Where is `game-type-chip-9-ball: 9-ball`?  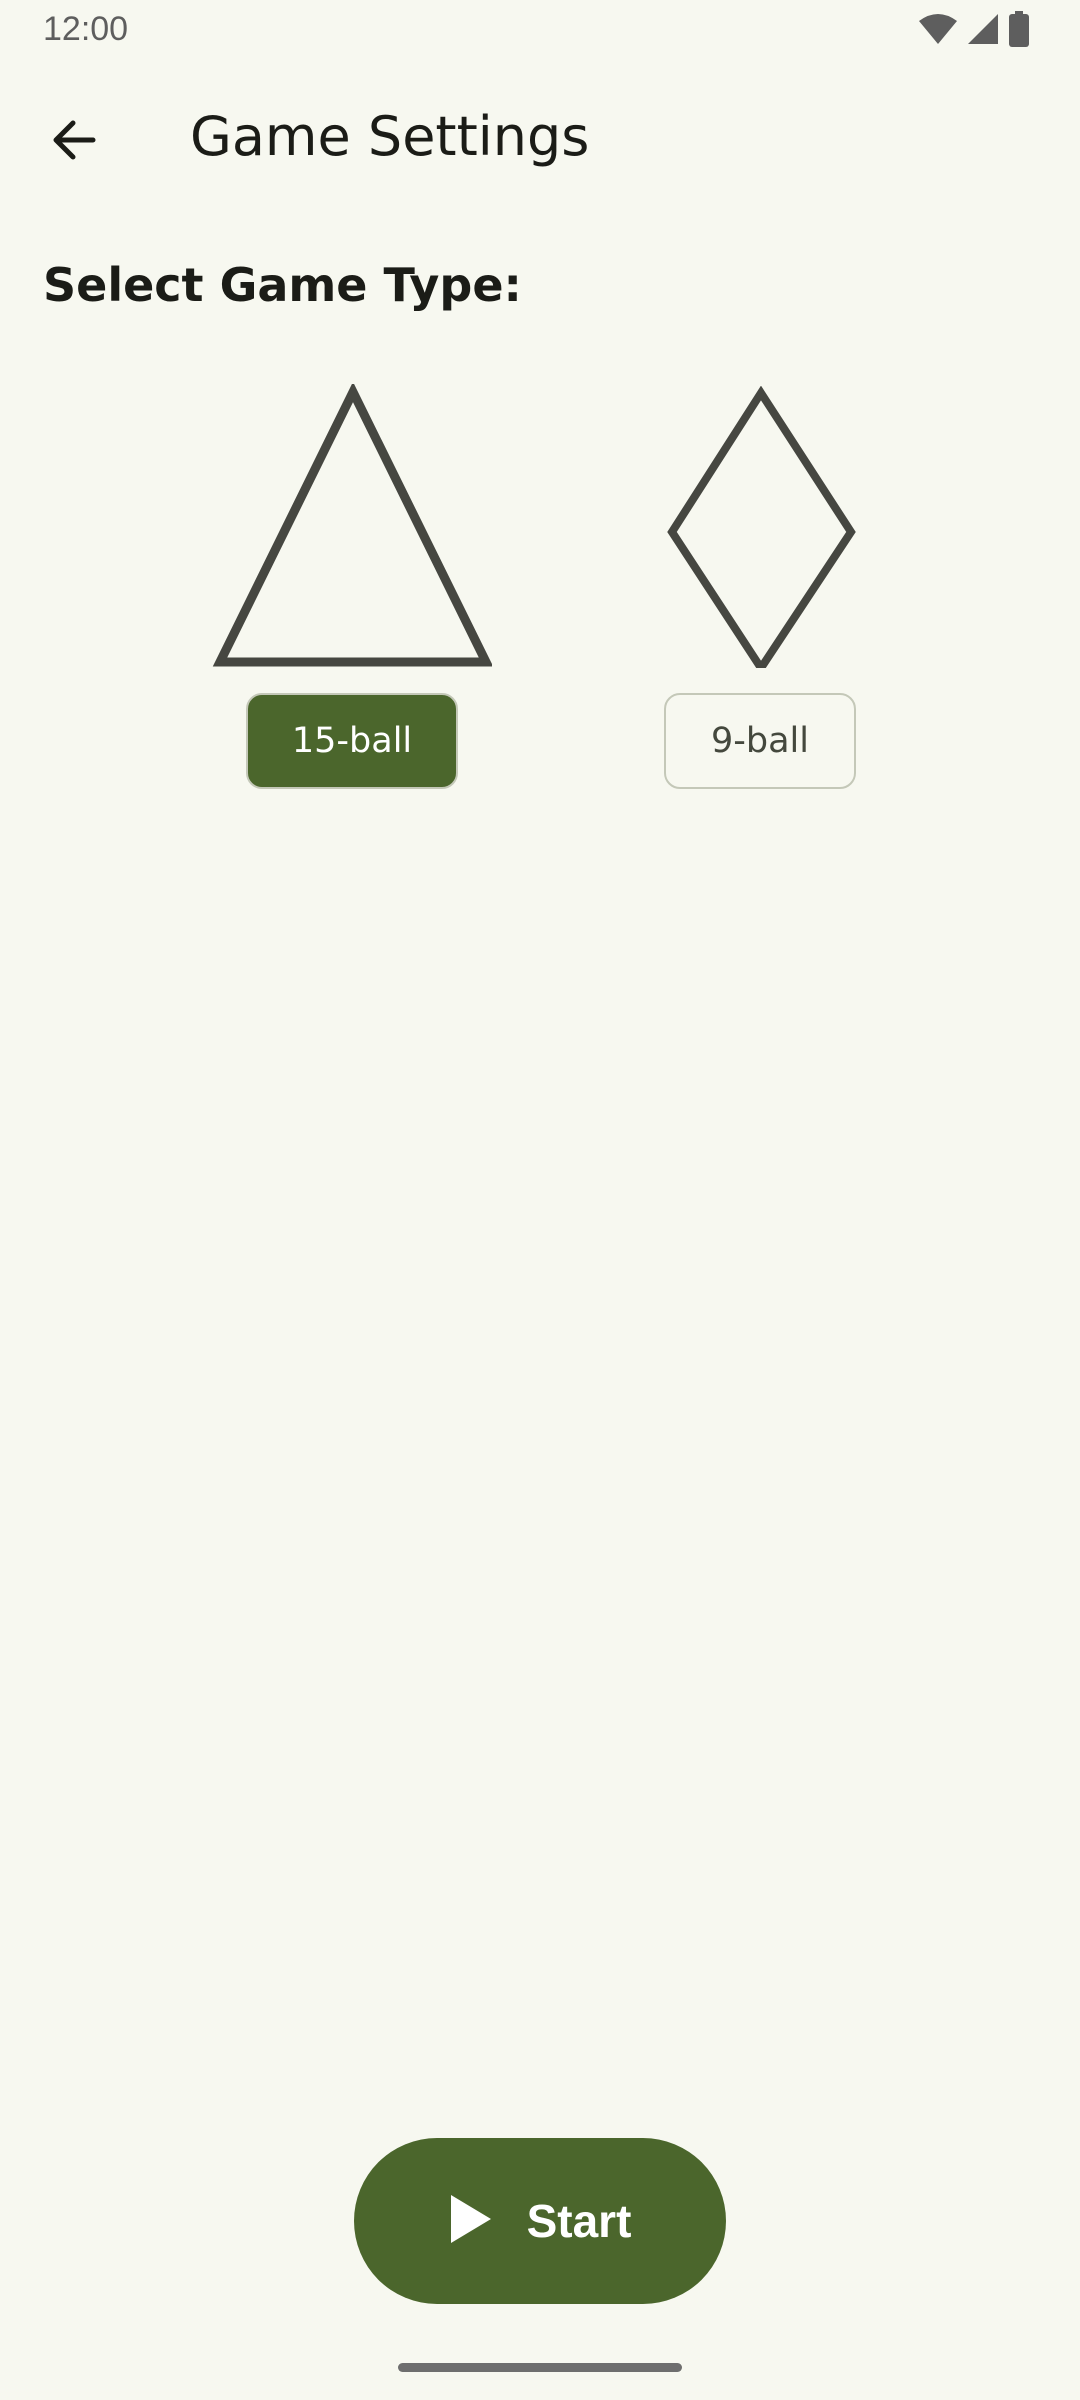 game-type-chip-9-ball: 9-ball is located at coordinates (760, 741).